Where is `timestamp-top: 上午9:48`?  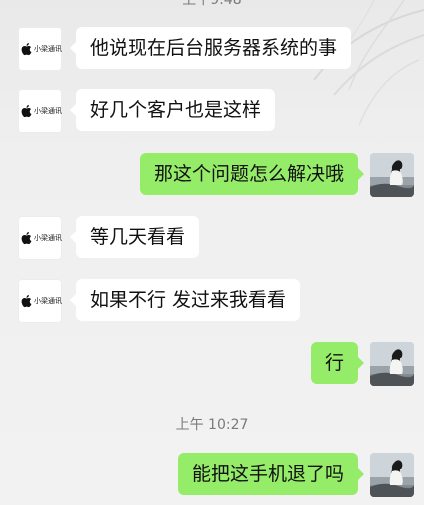 timestamp-top: 上午9:48 is located at coordinates (212, 4).